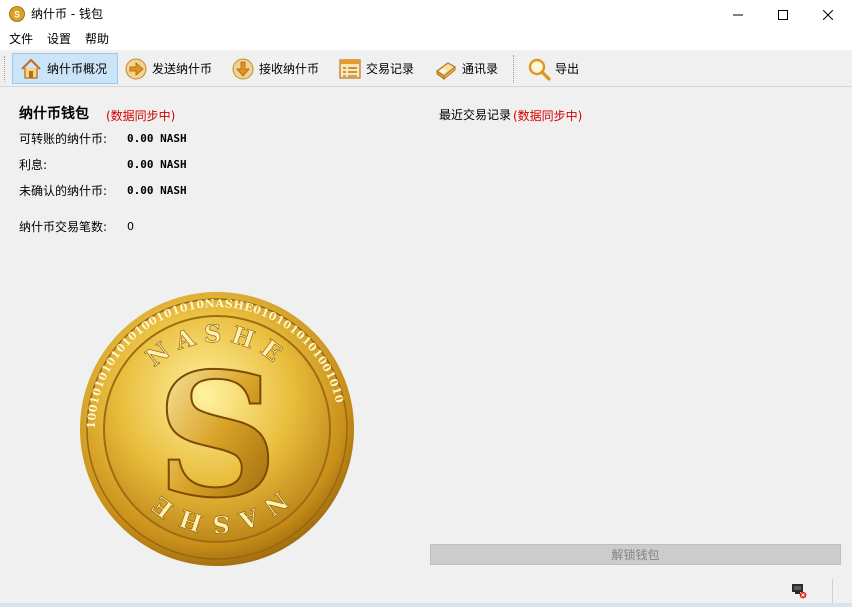 The height and width of the screenshot is (607, 852). What do you see at coordinates (475, 115) in the screenshot?
I see `recent-transactions-title: 最近交易记录` at bounding box center [475, 115].